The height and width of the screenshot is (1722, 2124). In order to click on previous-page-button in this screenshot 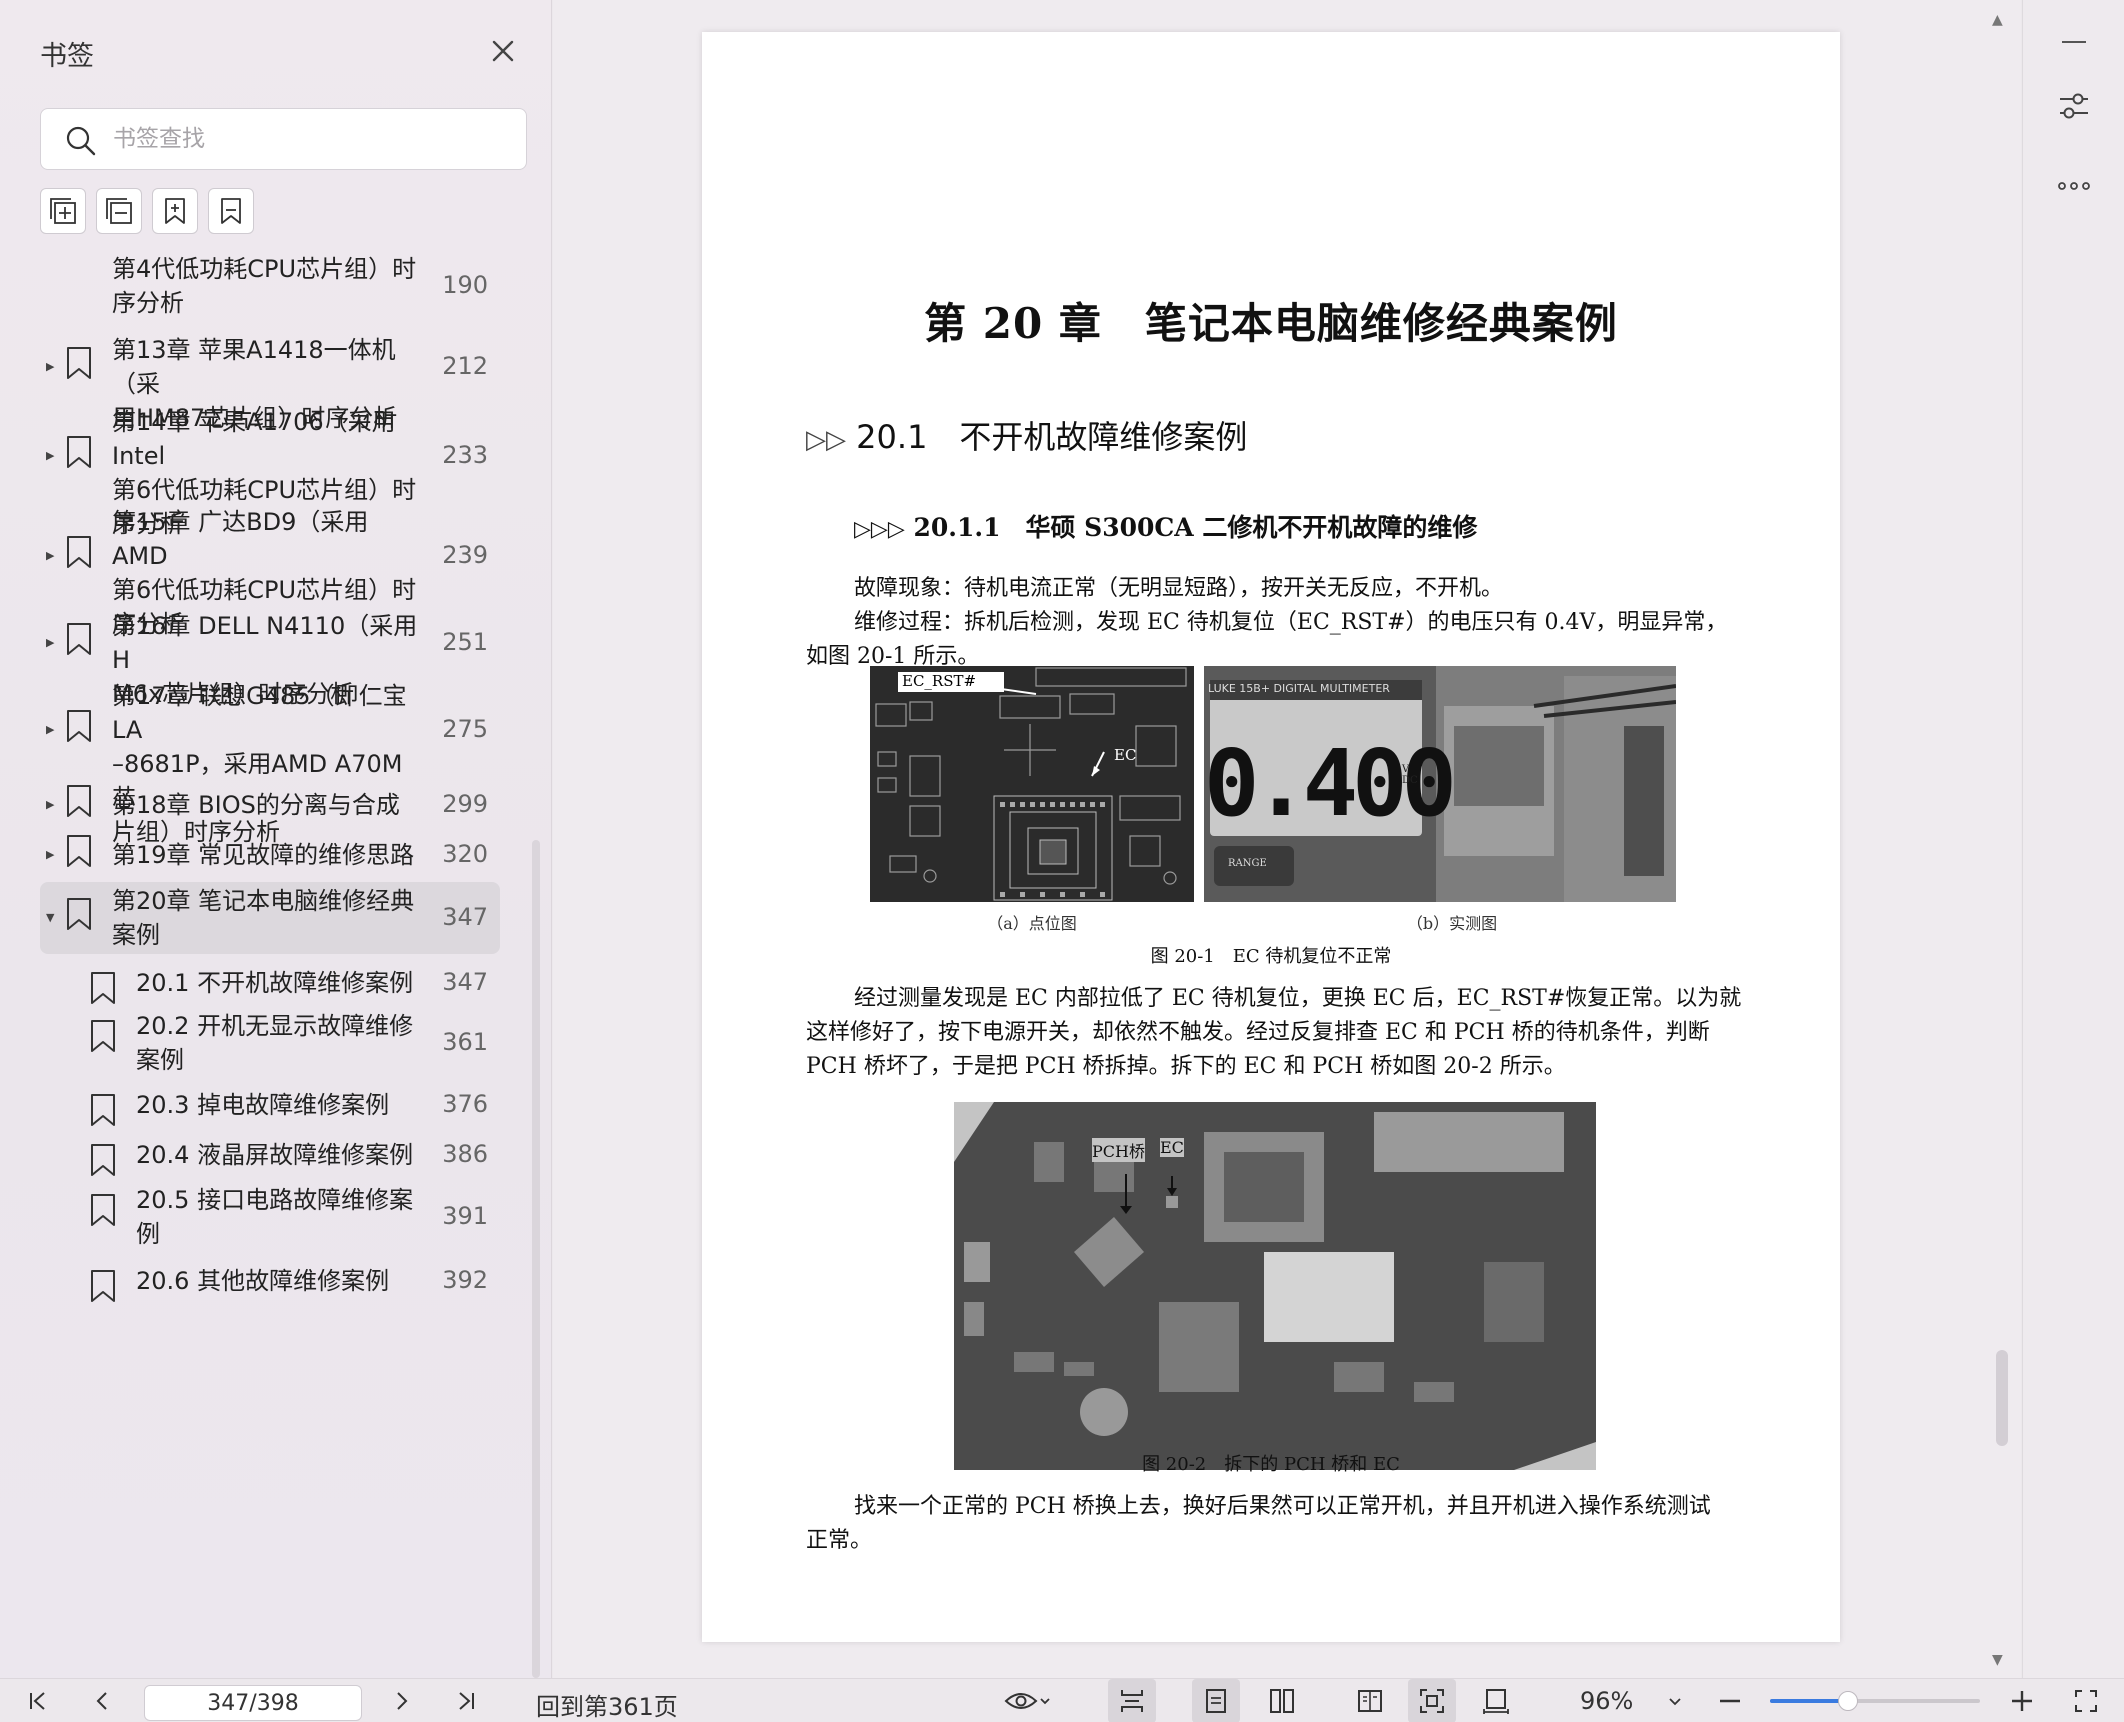, I will do `click(102, 1700)`.